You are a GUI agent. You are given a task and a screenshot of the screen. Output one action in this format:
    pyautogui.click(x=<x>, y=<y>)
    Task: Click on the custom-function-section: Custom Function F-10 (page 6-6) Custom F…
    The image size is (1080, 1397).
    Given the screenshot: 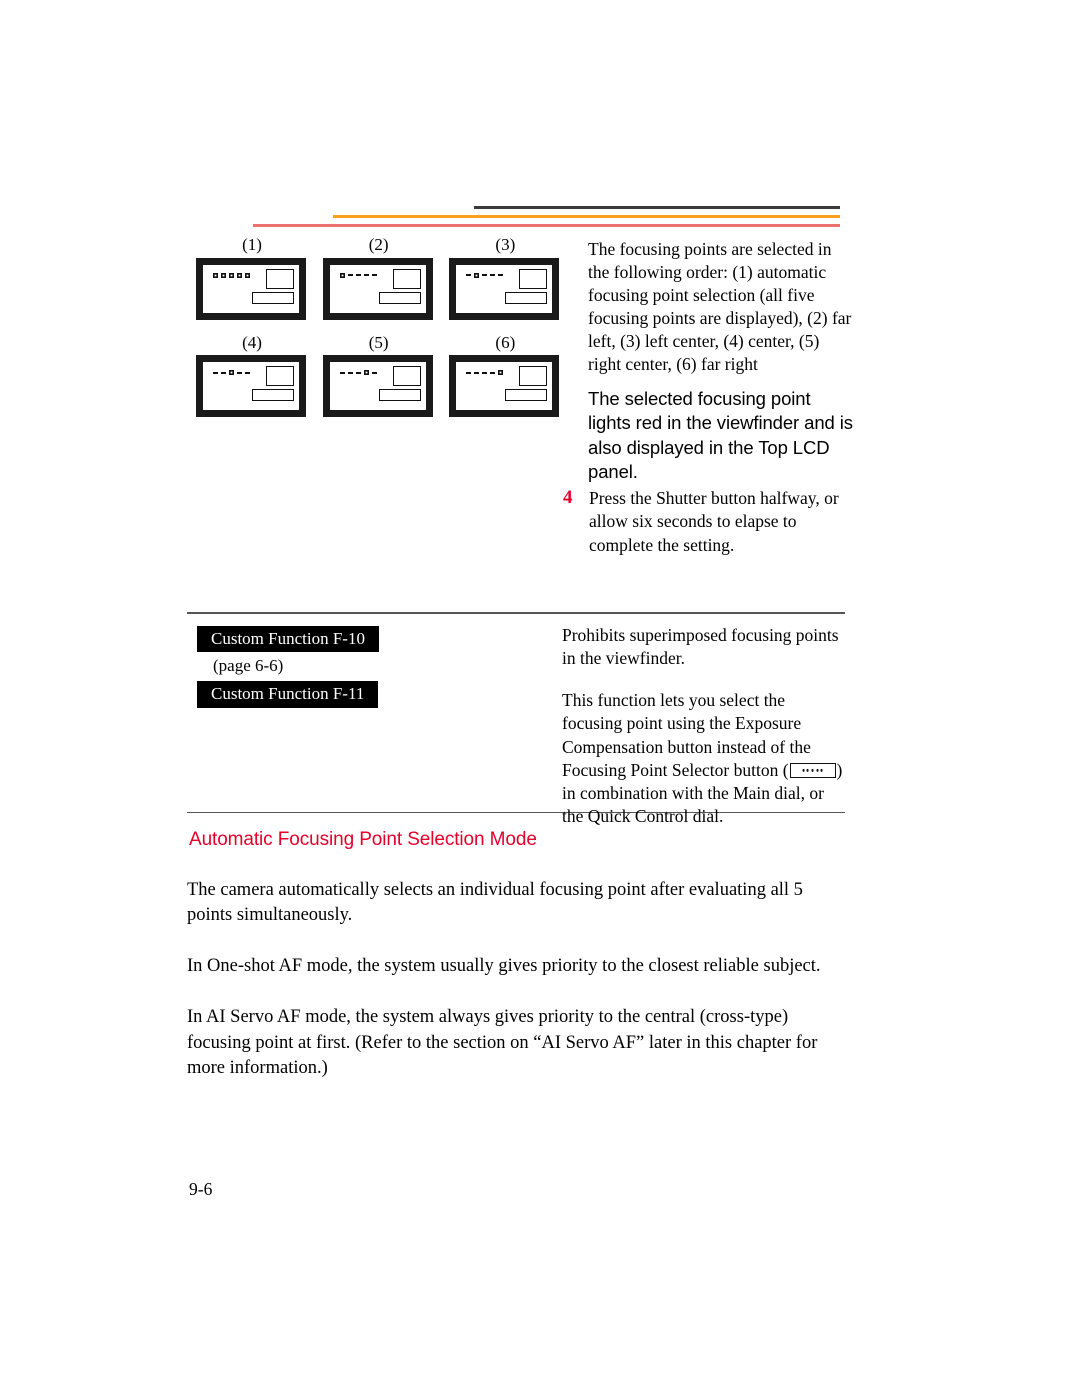 What is the action you would take?
    pyautogui.click(x=516, y=719)
    